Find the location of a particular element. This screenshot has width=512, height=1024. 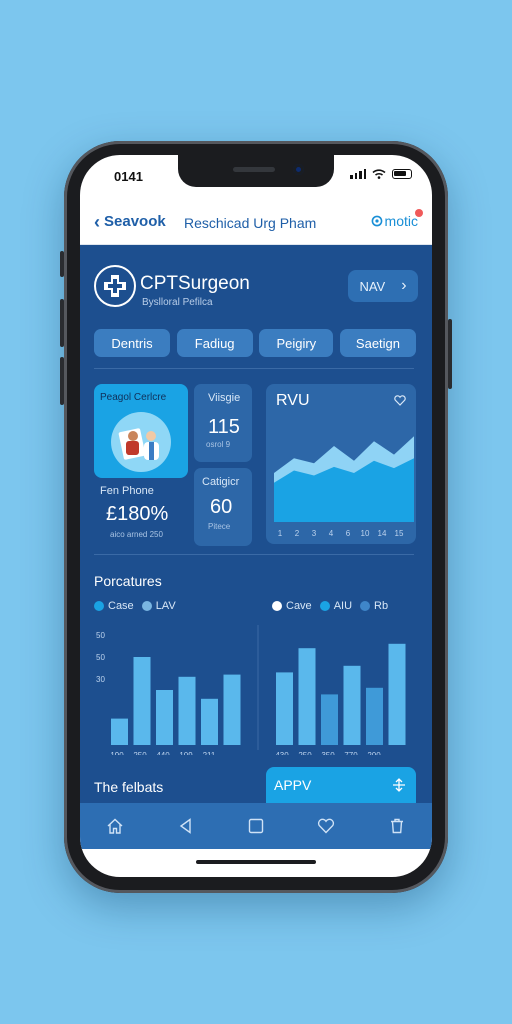

chip-dentris: Dentris is located at coordinates (132, 343).